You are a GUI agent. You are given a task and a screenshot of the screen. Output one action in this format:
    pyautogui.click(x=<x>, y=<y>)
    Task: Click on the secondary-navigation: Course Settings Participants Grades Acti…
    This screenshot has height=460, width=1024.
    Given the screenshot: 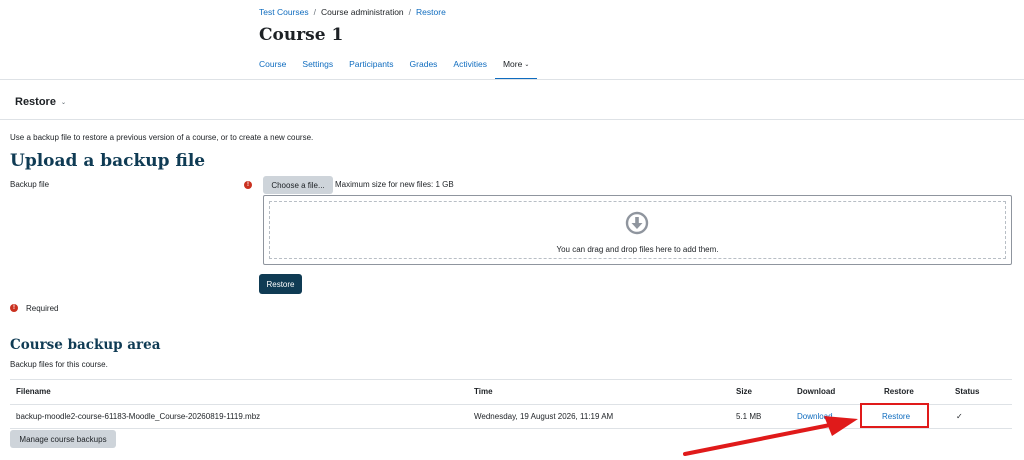 What is the action you would take?
    pyautogui.click(x=394, y=67)
    